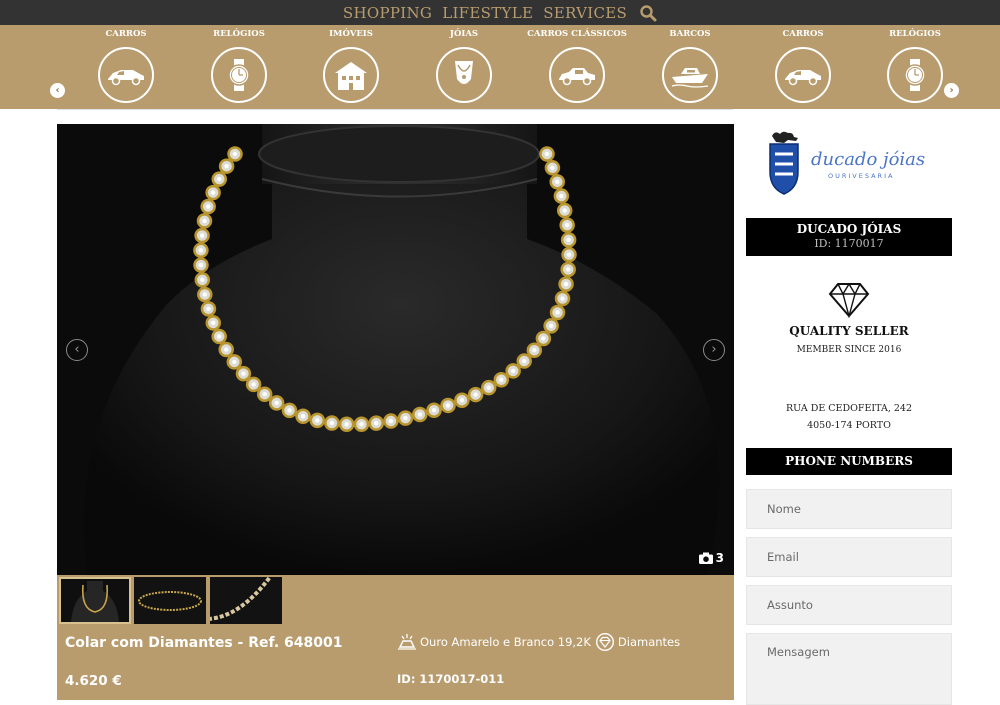 The image size is (1000, 705). Describe the element at coordinates (464, 72) in the screenshot. I see `necklace-icon` at that location.